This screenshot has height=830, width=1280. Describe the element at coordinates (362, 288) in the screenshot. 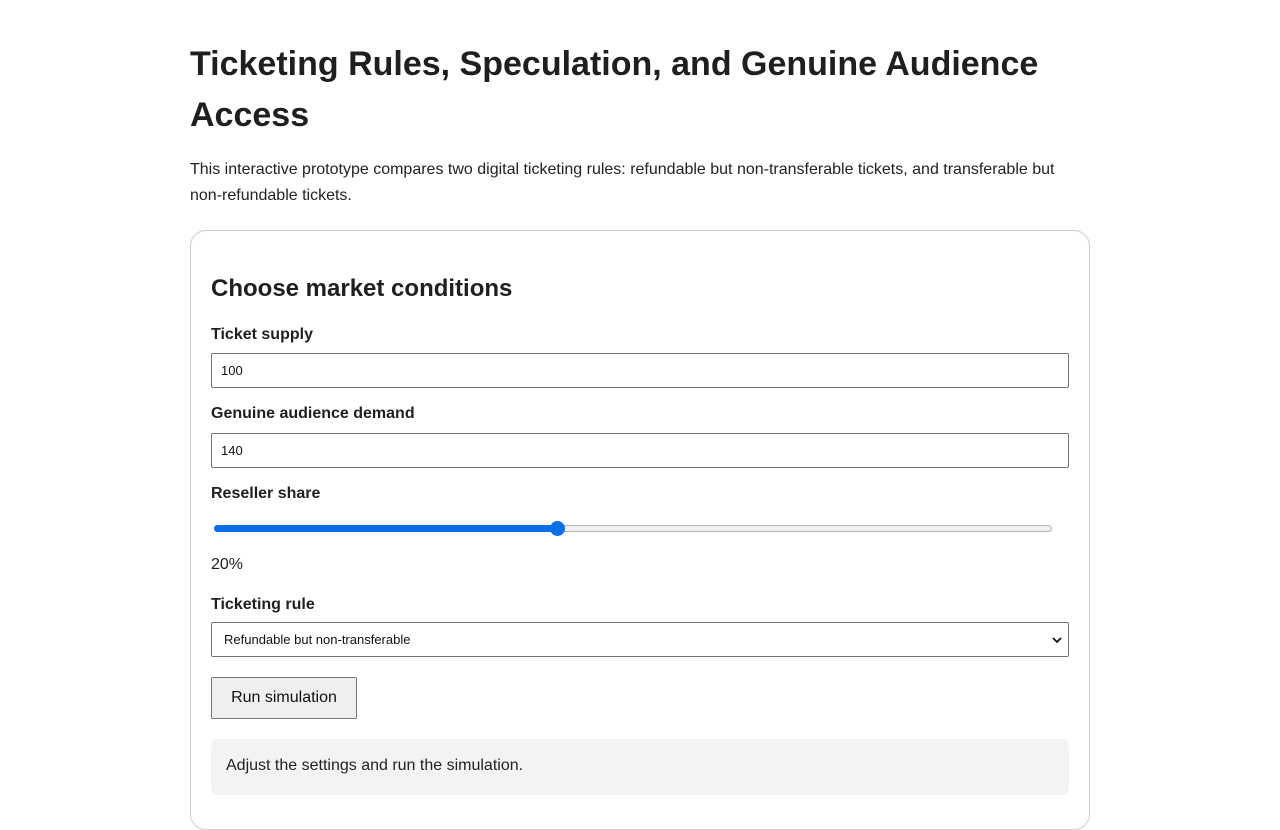

I see `controls-heading: Choose market conditions` at that location.